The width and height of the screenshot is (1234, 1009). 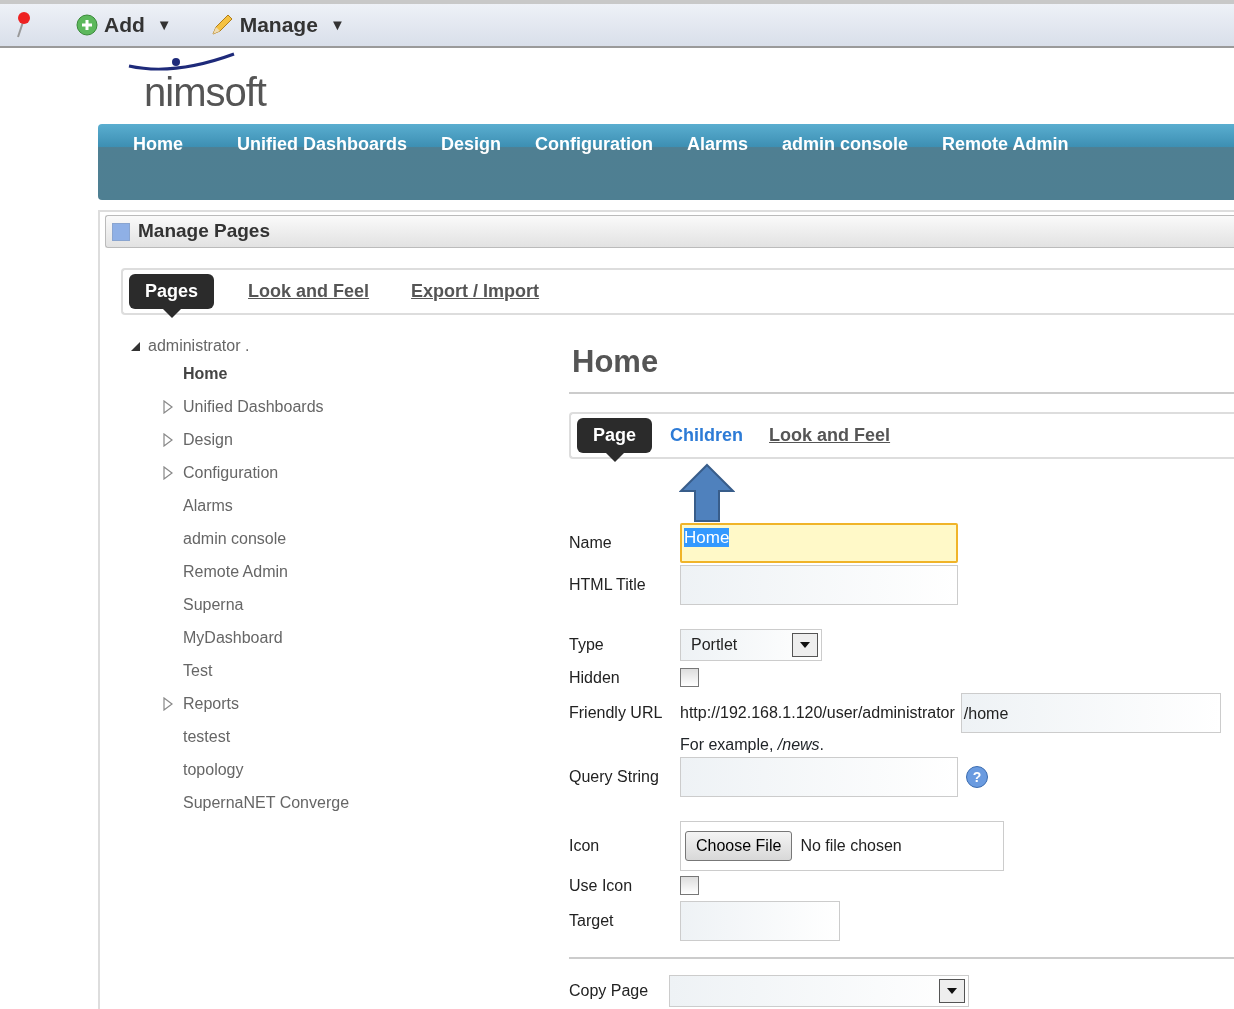 I want to click on menu-button: Add ▼, so click(x=124, y=25).